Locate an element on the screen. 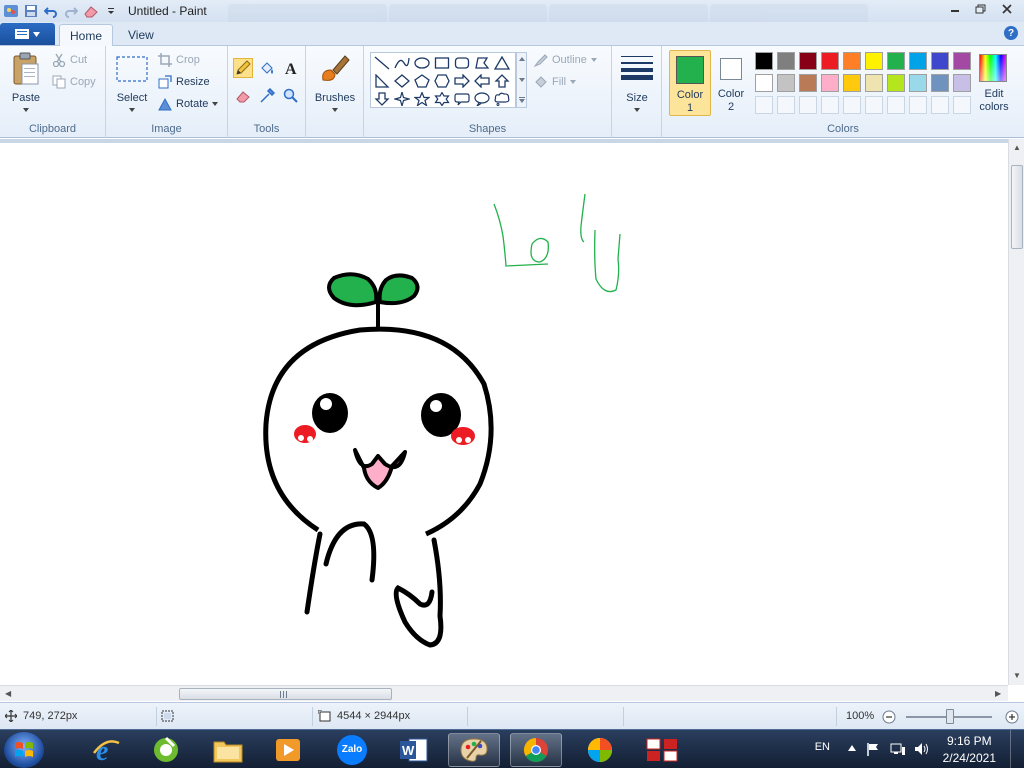 This screenshot has height=768, width=1024. polygon-shape is located at coordinates (482, 63).